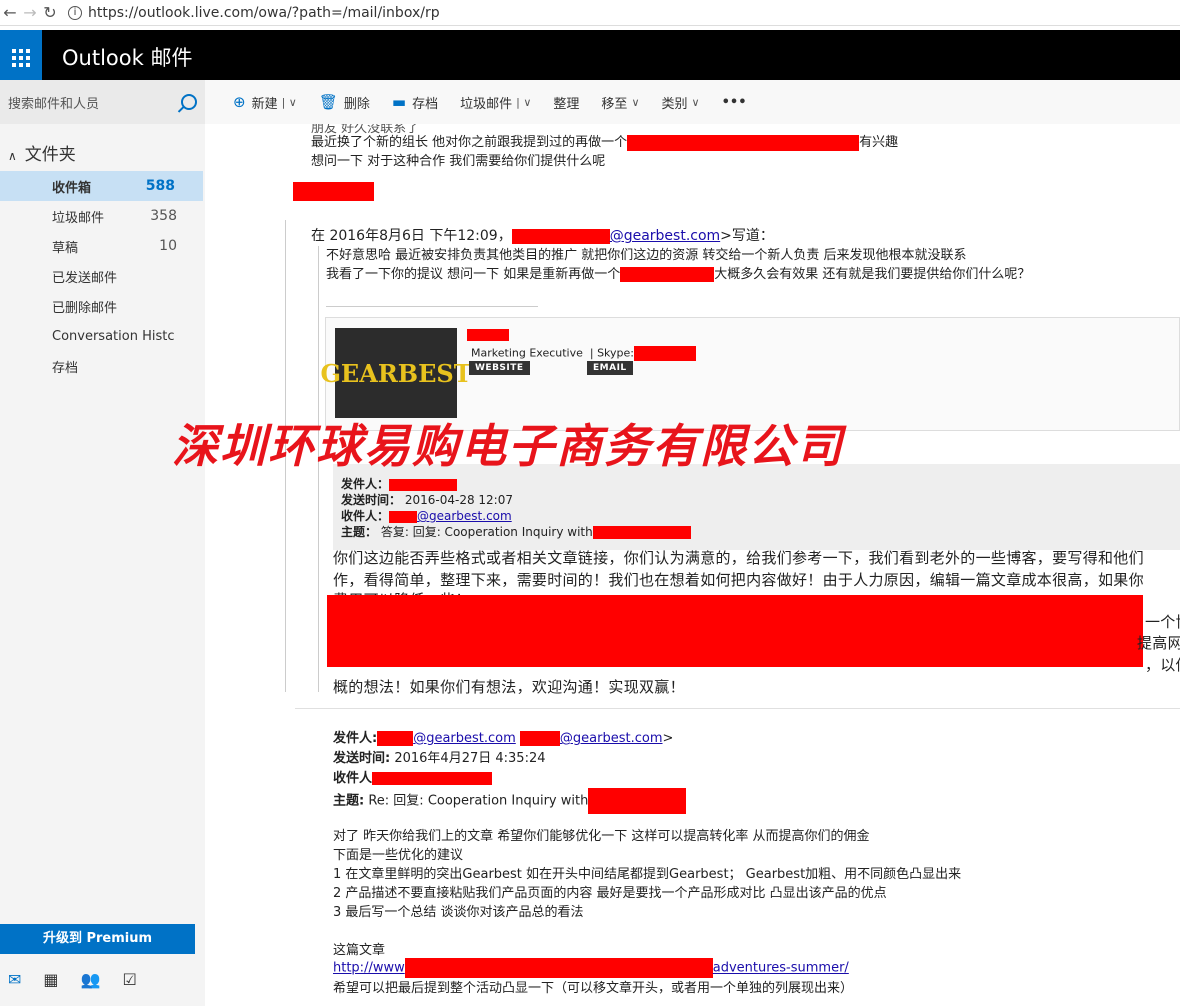 This screenshot has height=1006, width=1180. Describe the element at coordinates (72, 188) in the screenshot. I see `folder-label: 收件箱` at that location.